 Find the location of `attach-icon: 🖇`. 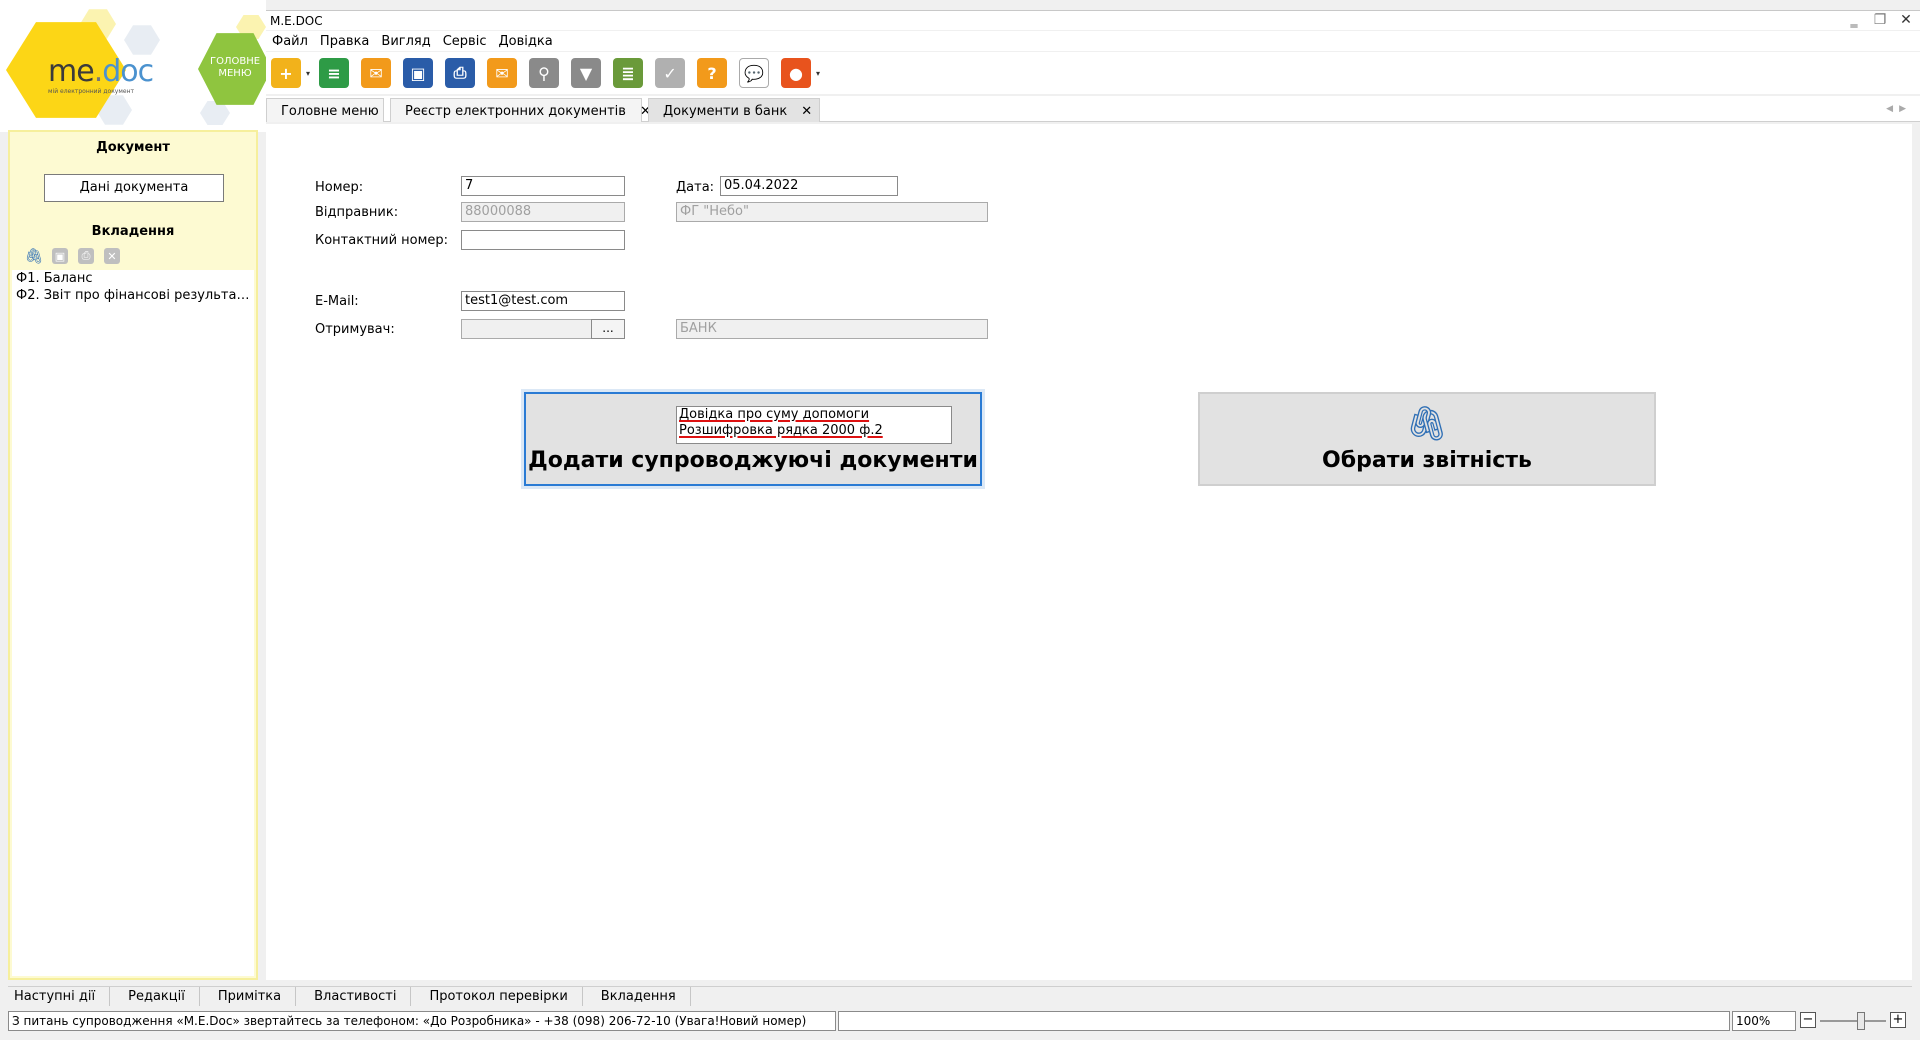

attach-icon: 🖇 is located at coordinates (33, 256).